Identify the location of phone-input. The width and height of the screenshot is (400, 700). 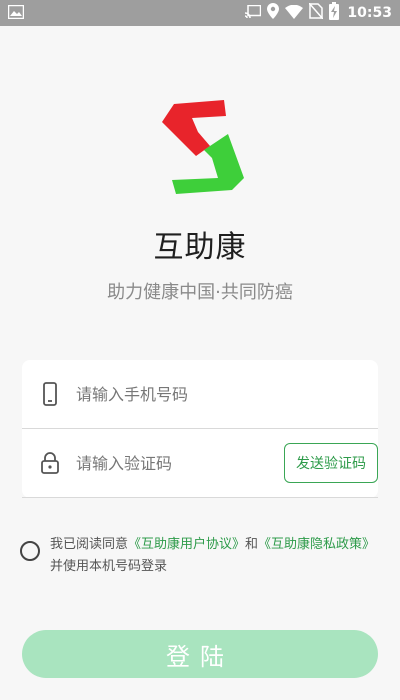
(171, 394).